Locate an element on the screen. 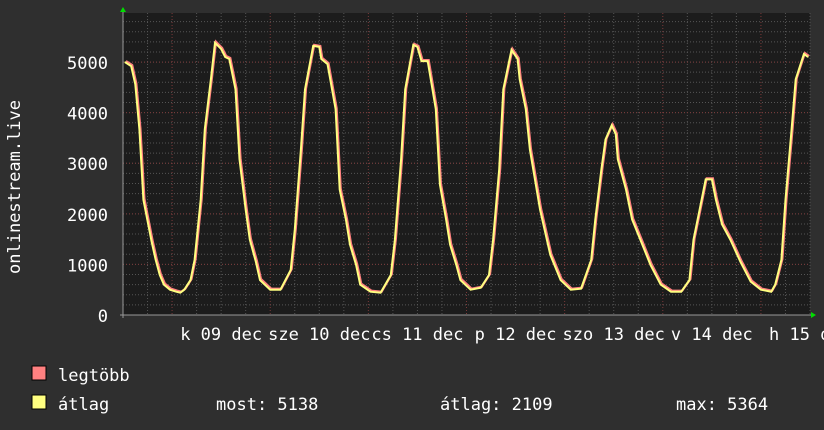  x-tick-label: p 12 dec is located at coordinates (516, 335).